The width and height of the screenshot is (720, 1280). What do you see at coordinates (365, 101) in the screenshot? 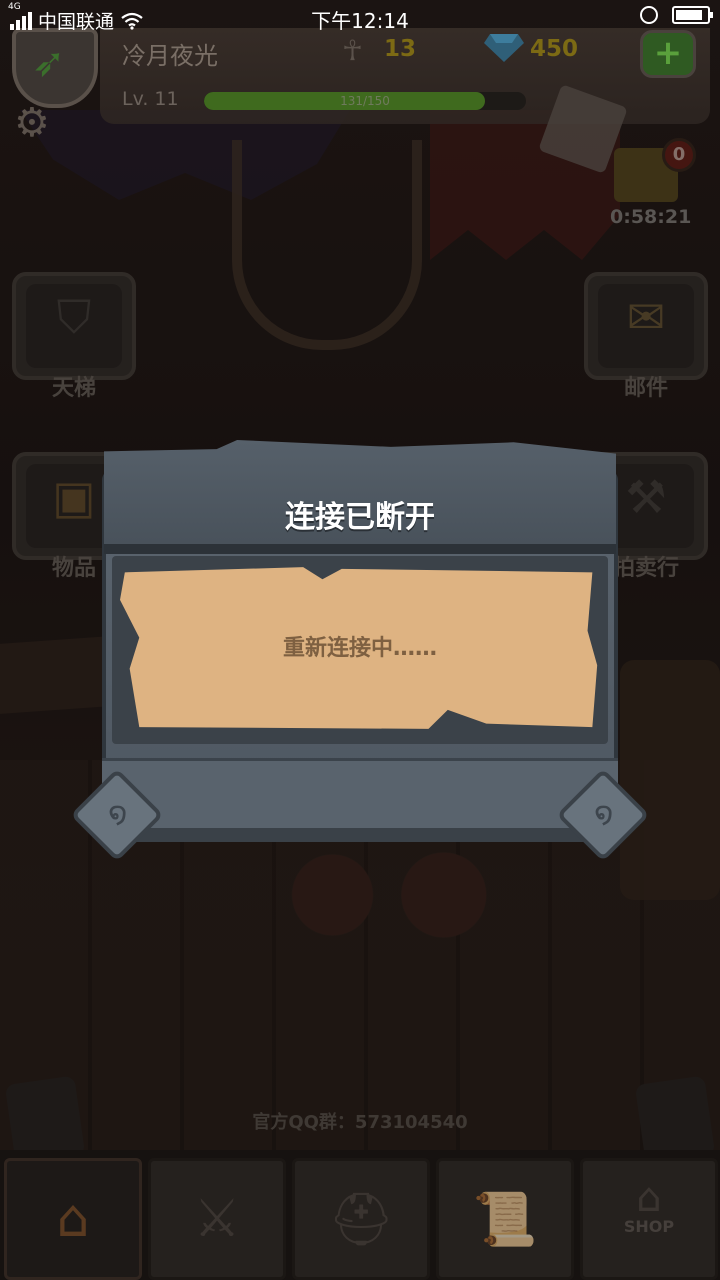
I see `xp-text: 131/150` at bounding box center [365, 101].